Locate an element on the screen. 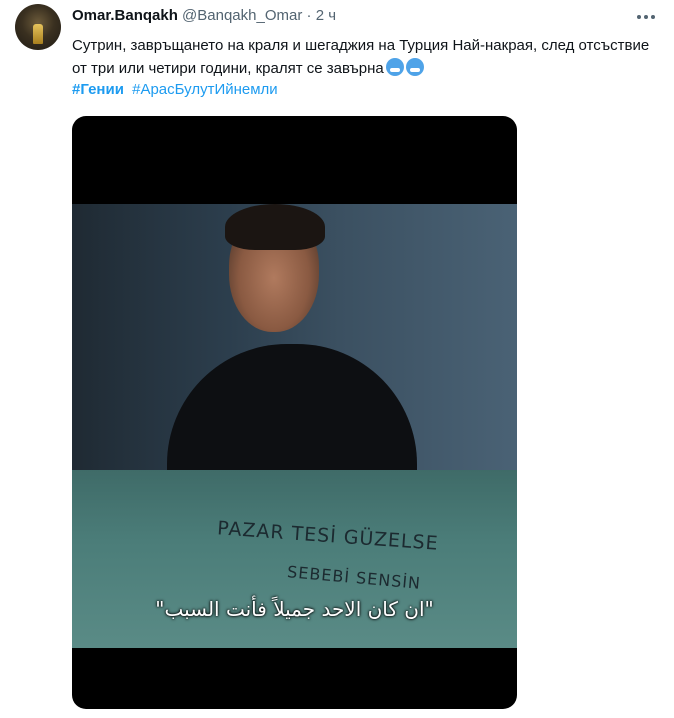  avatar is located at coordinates (38, 27).